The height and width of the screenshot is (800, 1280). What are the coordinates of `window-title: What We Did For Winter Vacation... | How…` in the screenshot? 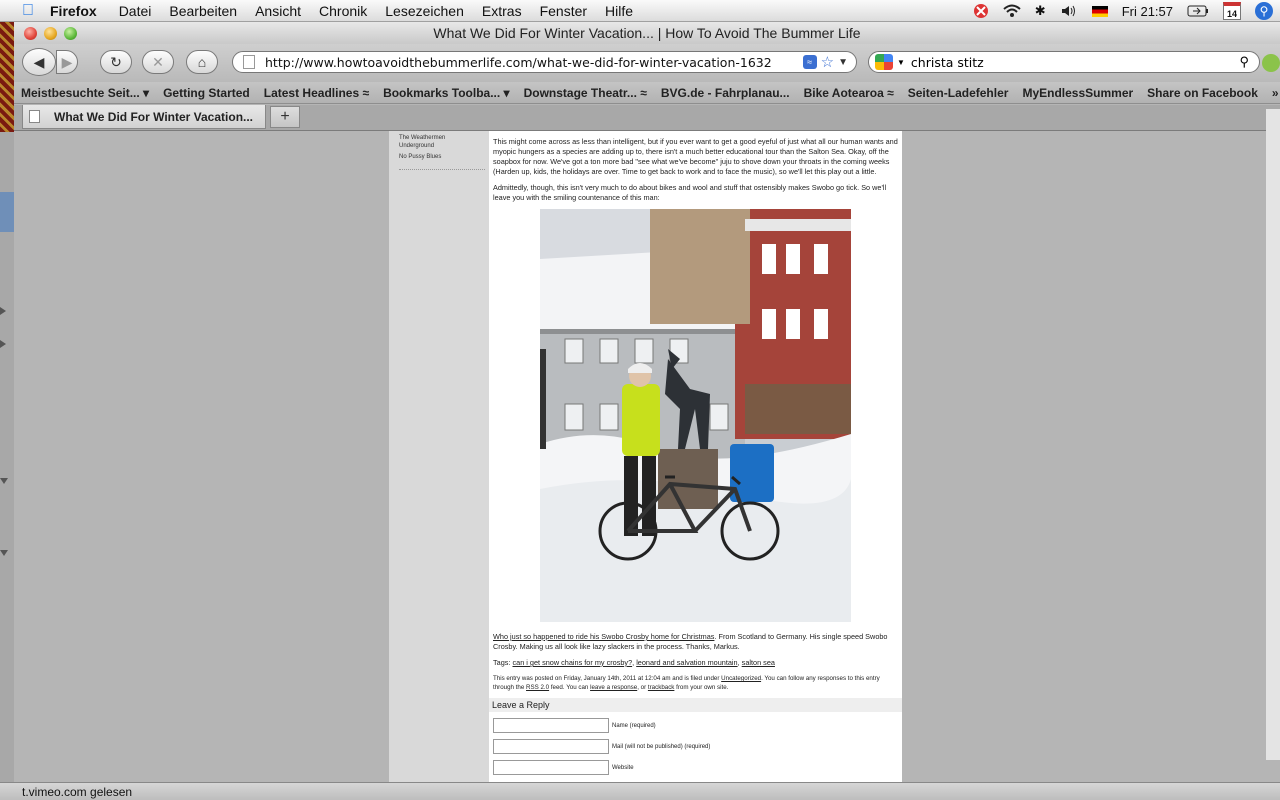 It's located at (647, 33).